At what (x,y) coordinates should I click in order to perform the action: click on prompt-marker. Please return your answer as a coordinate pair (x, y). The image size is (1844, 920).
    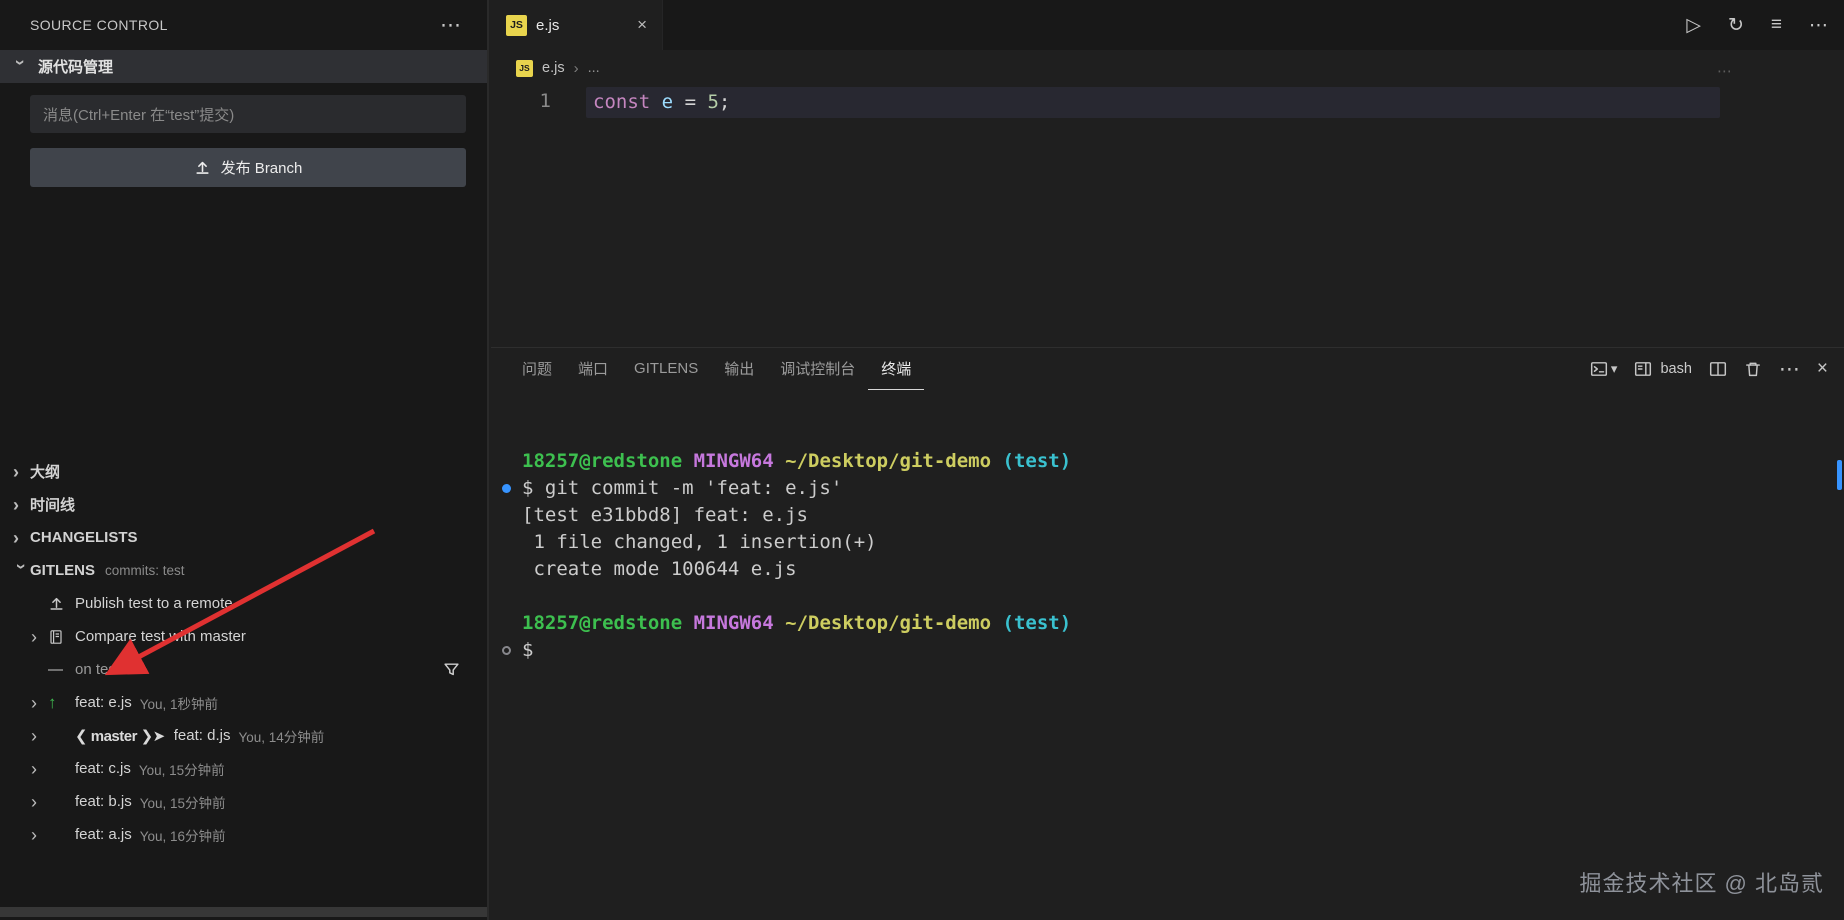
    Looking at the image, I should click on (506, 650).